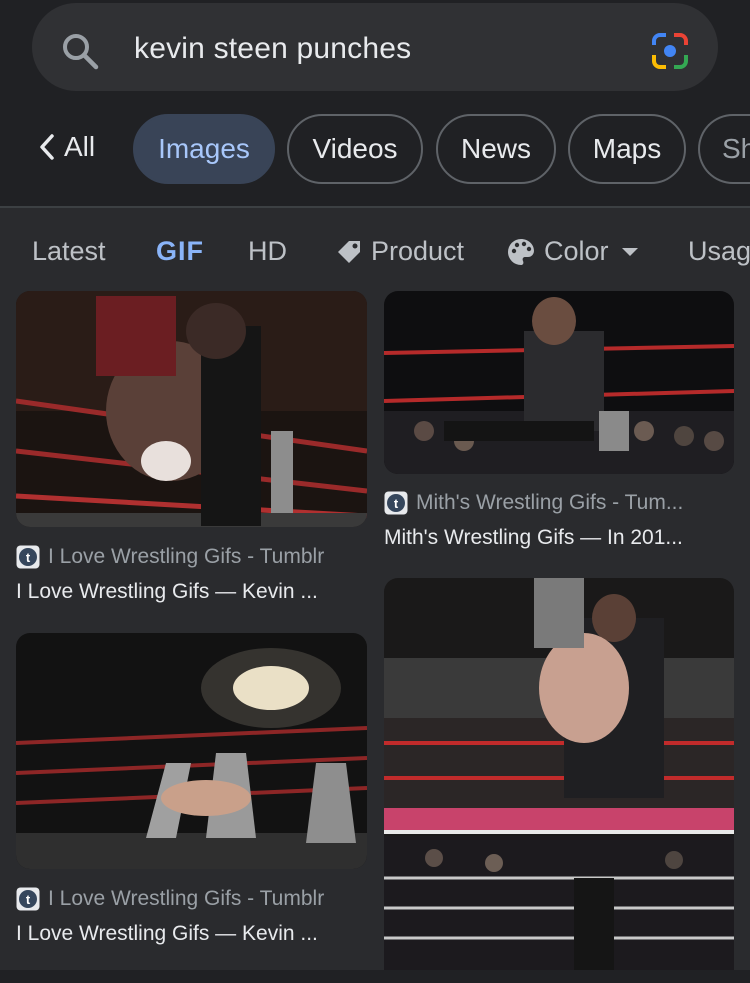 The height and width of the screenshot is (983, 750). I want to click on filter-gif: GIF, so click(180, 251).